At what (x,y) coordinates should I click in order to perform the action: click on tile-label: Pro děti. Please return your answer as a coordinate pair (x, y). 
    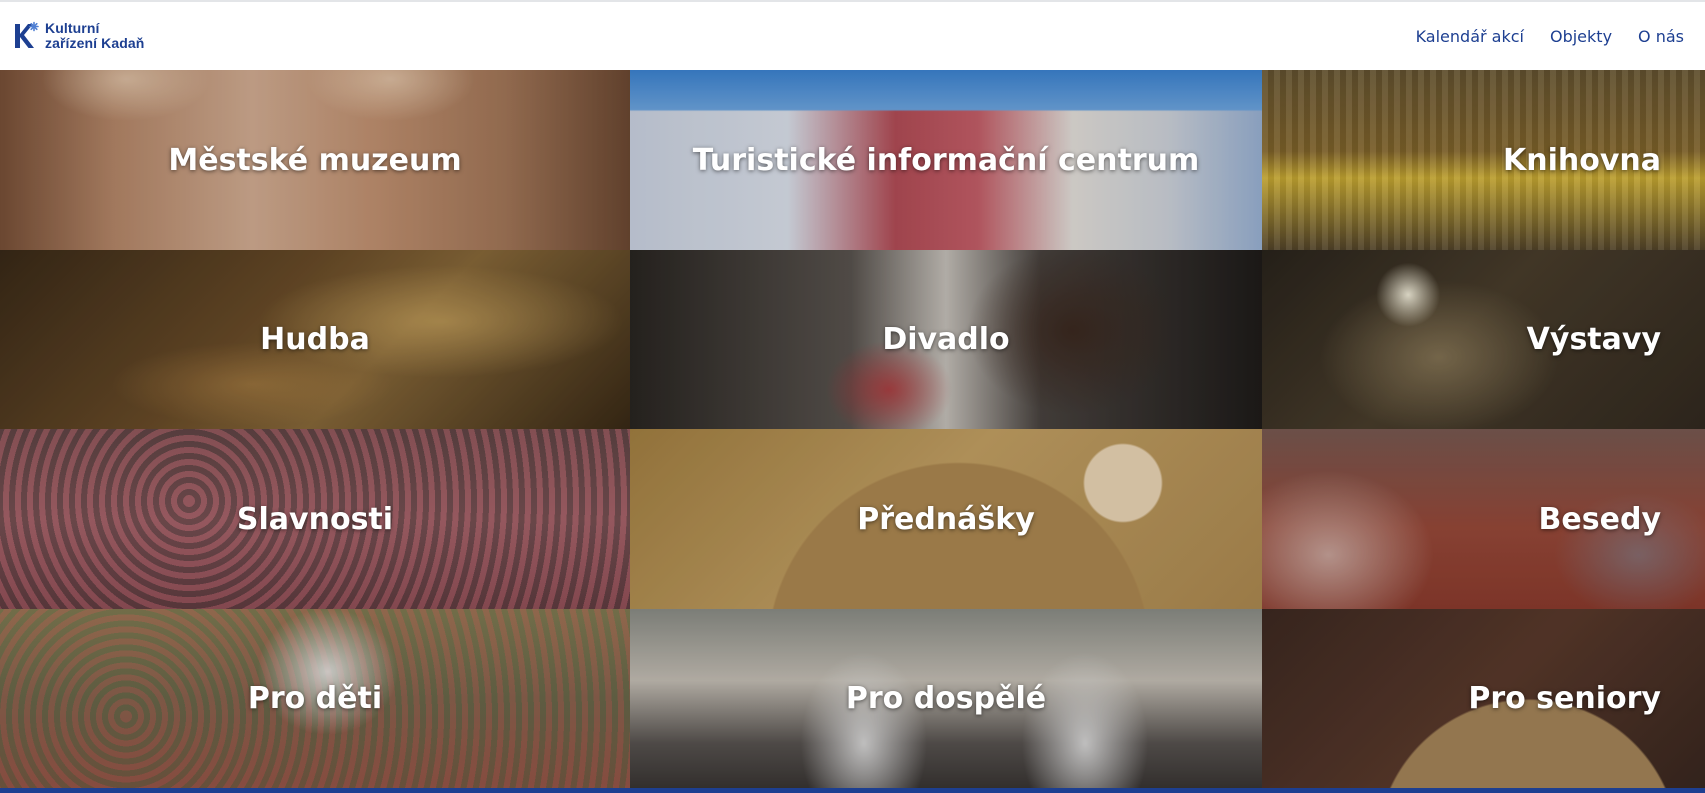
    Looking at the image, I should click on (315, 698).